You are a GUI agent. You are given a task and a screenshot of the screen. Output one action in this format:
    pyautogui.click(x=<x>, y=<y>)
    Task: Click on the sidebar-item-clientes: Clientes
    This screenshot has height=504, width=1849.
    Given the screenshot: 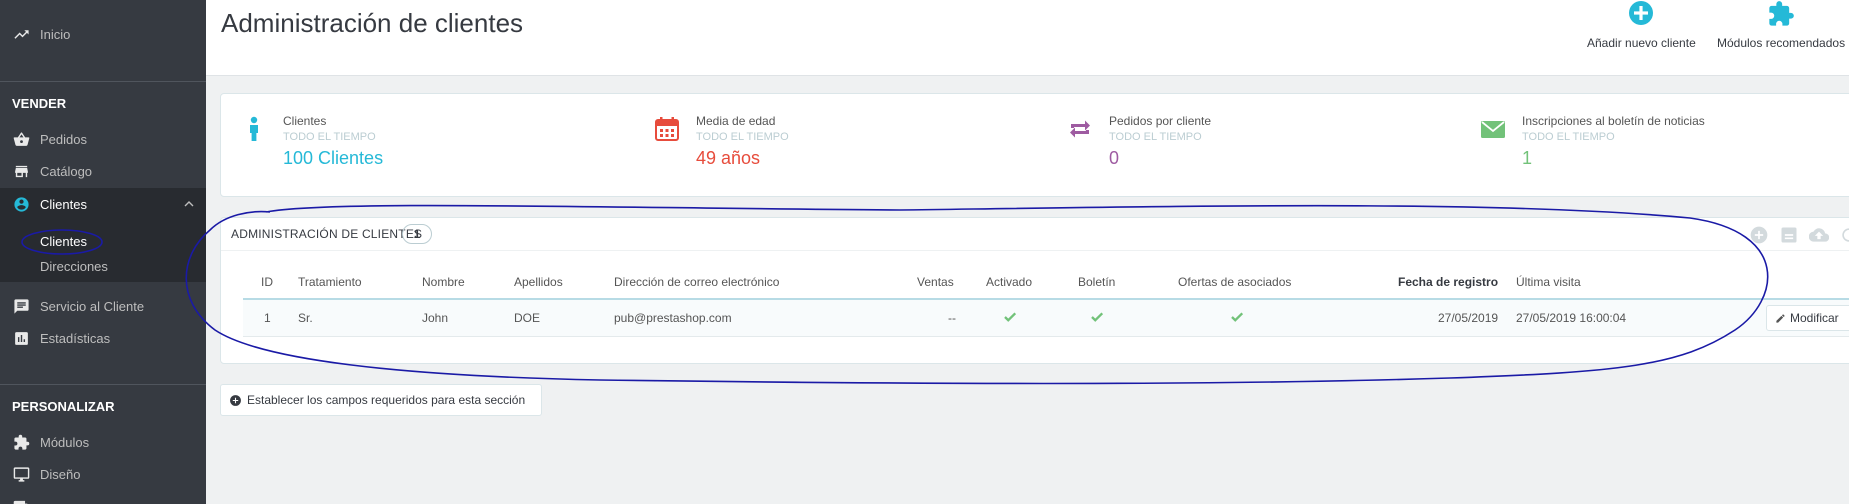 What is the action you would take?
    pyautogui.click(x=103, y=204)
    